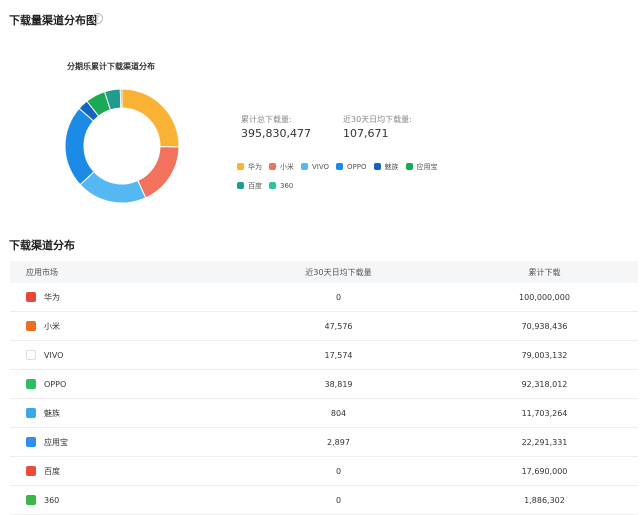 This screenshot has height=515, width=640. I want to click on market-name: 小米, so click(52, 326).